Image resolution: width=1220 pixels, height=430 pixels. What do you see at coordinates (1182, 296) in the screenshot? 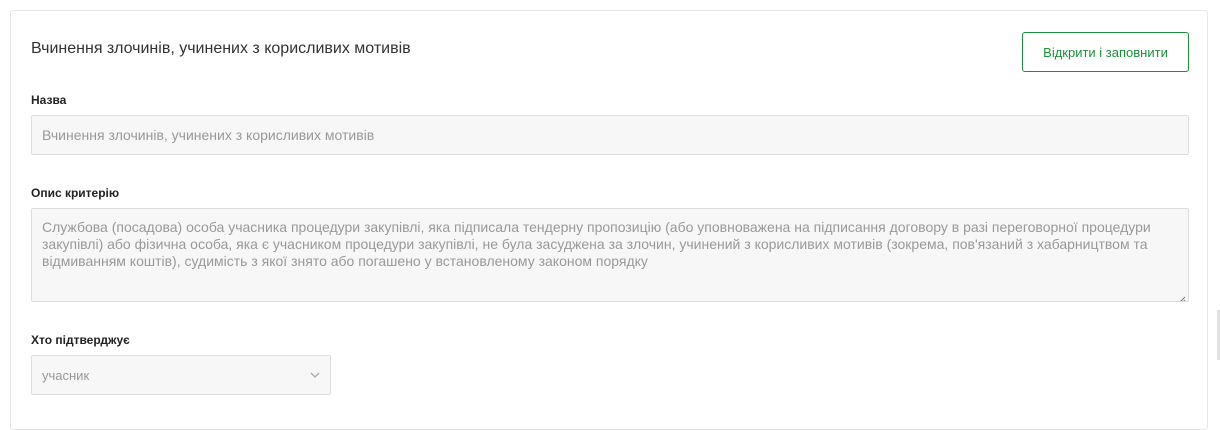
I see `resize-handle-icon` at bounding box center [1182, 296].